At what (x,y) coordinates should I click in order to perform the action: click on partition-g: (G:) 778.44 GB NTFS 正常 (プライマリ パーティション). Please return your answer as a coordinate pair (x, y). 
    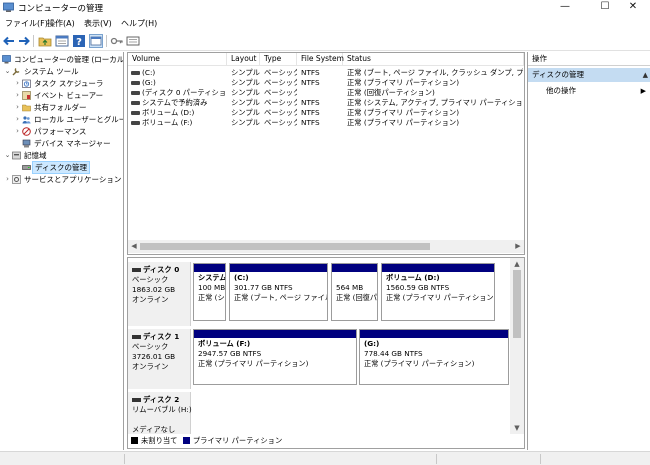
    Looking at the image, I should click on (434, 357).